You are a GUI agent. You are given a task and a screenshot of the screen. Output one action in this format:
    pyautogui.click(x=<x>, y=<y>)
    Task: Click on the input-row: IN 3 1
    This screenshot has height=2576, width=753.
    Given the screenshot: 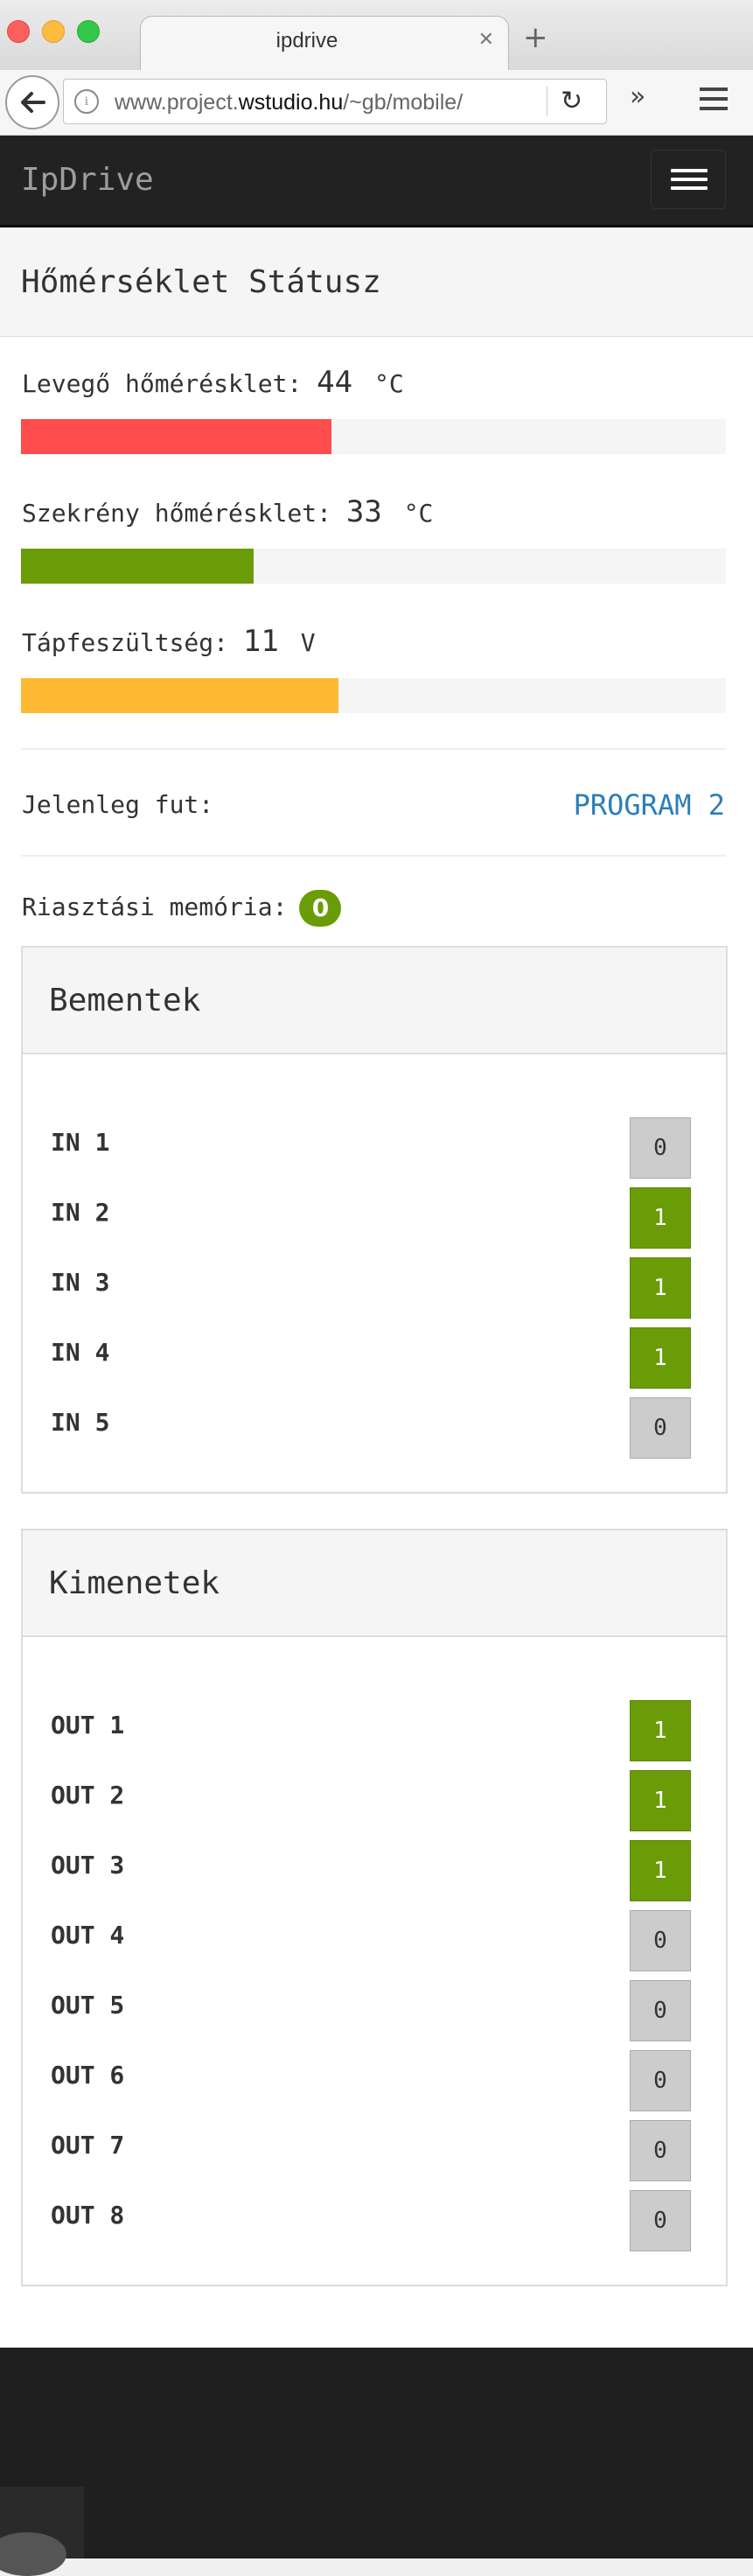 What is the action you would take?
    pyautogui.click(x=375, y=1292)
    